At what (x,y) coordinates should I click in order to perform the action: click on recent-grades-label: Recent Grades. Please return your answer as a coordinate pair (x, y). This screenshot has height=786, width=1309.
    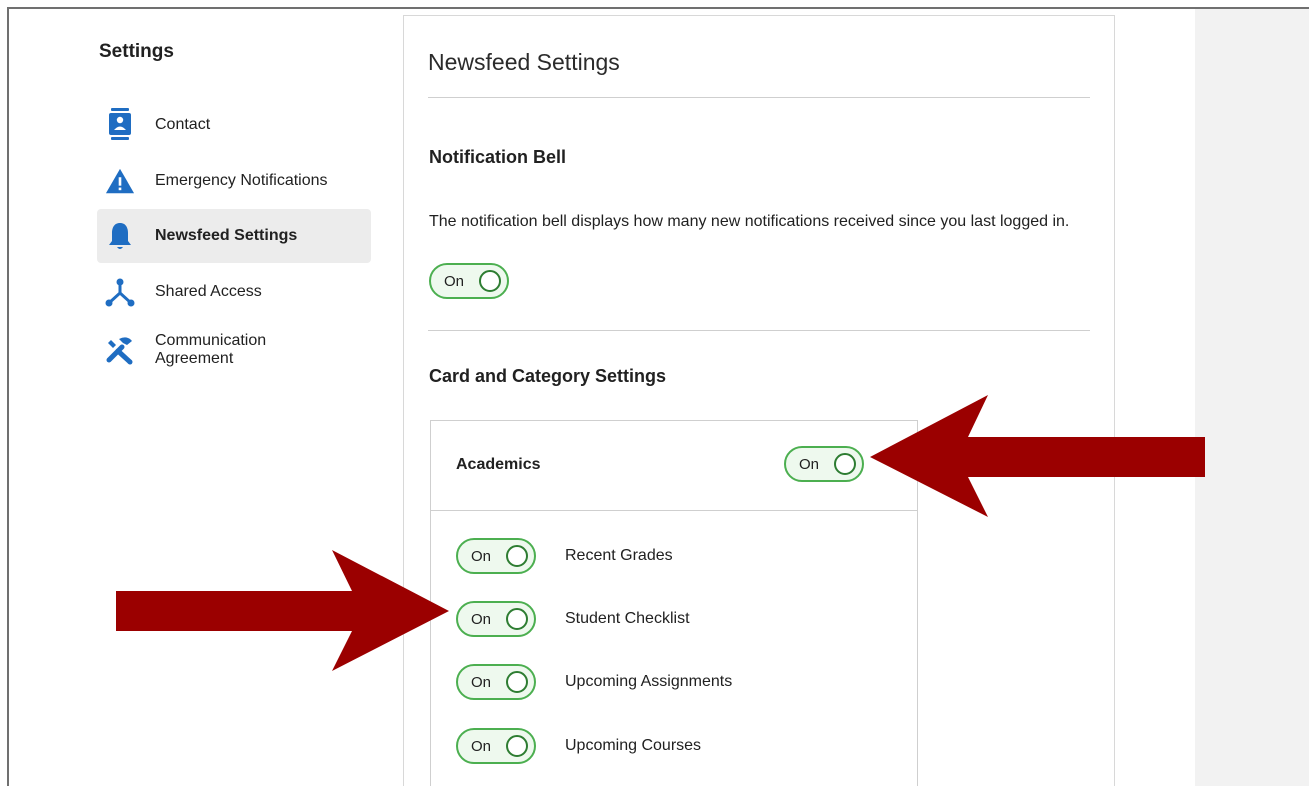
    Looking at the image, I should click on (619, 555).